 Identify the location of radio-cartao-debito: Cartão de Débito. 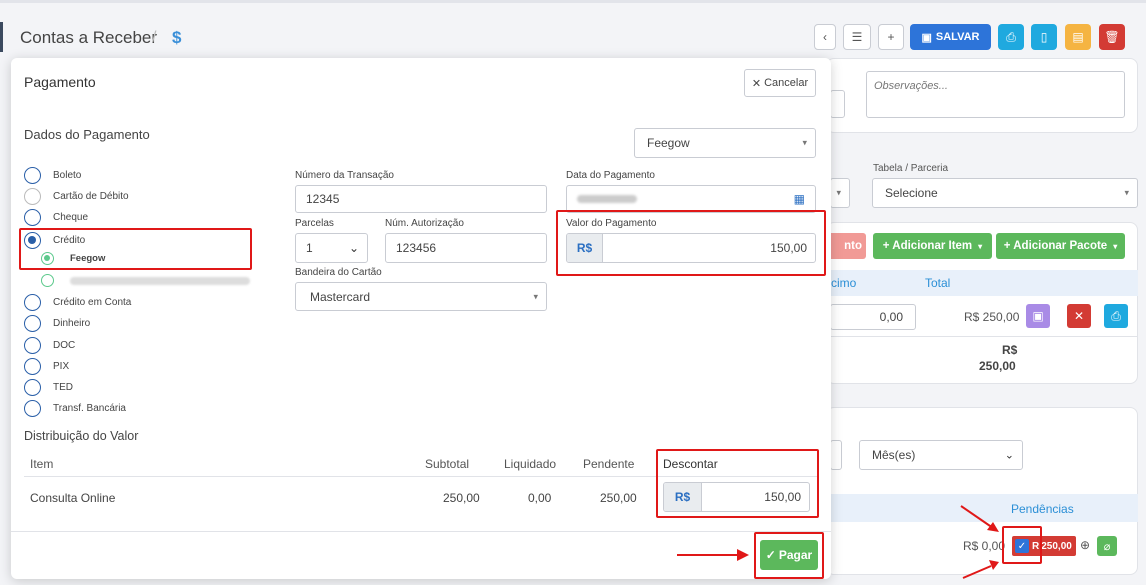
(76, 196).